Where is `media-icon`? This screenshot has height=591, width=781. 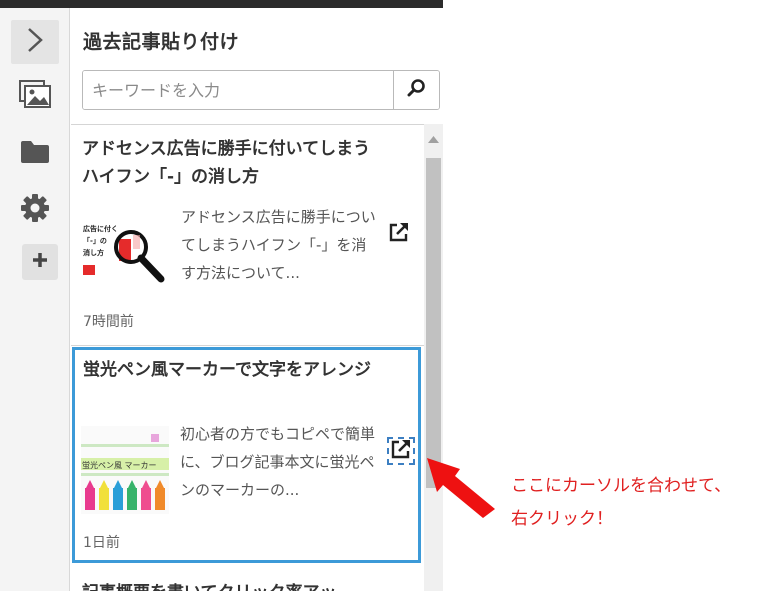
media-icon is located at coordinates (35, 96).